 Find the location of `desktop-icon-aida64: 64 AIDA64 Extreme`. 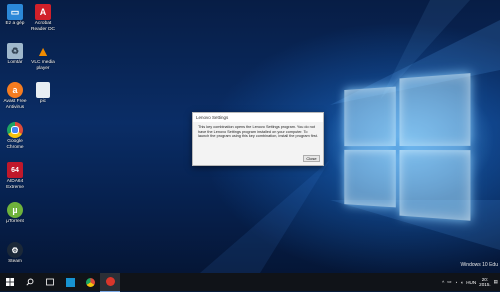

desktop-icon-aida64: 64 AIDA64 Extreme is located at coordinates (15, 176).